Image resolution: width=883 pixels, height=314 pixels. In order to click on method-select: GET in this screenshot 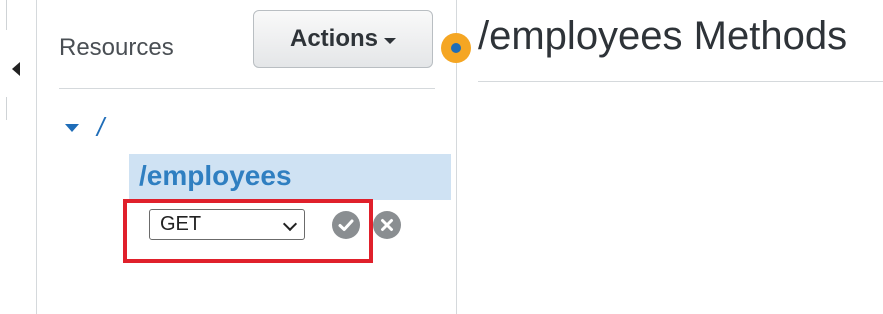, I will do `click(227, 224)`.